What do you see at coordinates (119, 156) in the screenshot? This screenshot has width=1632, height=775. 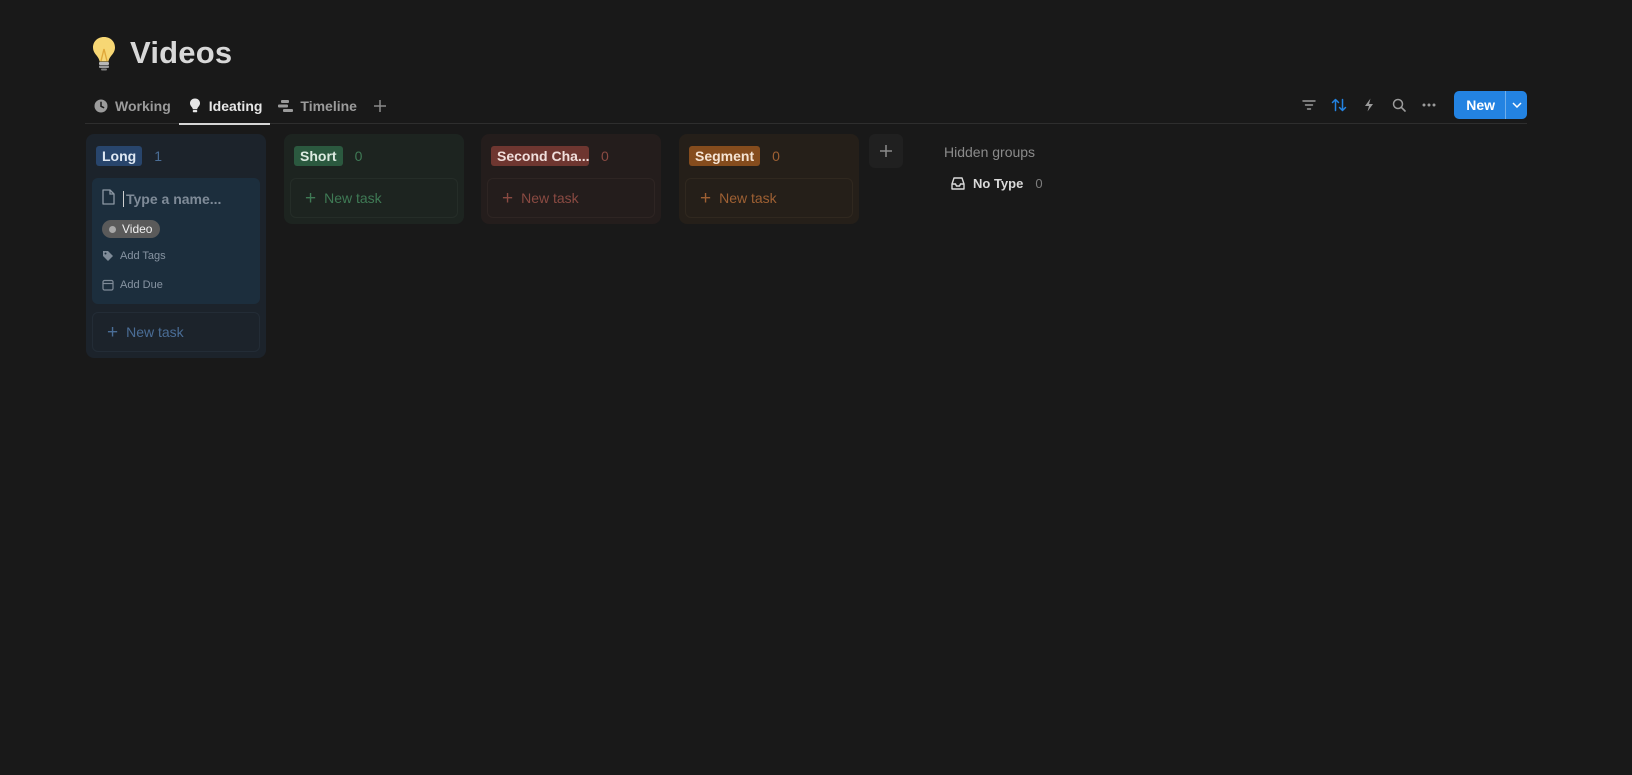 I see `group-label: Long` at bounding box center [119, 156].